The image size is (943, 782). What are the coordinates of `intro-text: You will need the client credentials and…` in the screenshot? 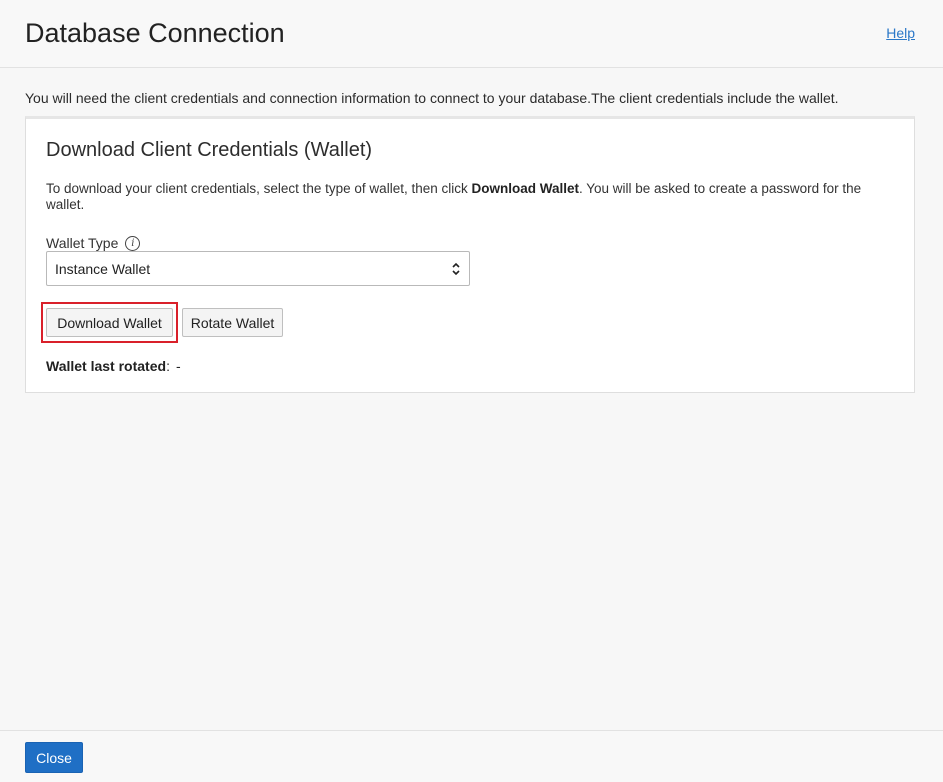 It's located at (432, 98).